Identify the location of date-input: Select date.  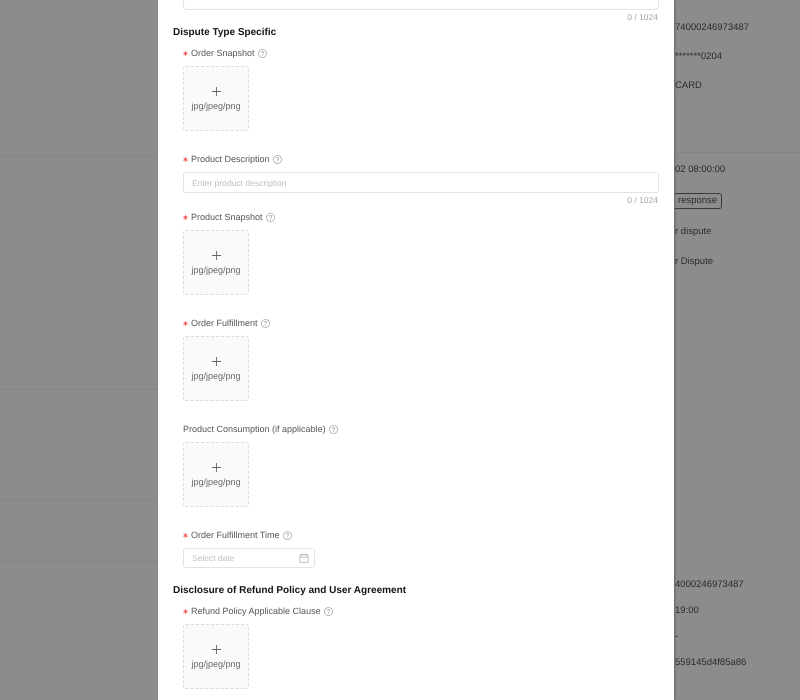
(249, 558).